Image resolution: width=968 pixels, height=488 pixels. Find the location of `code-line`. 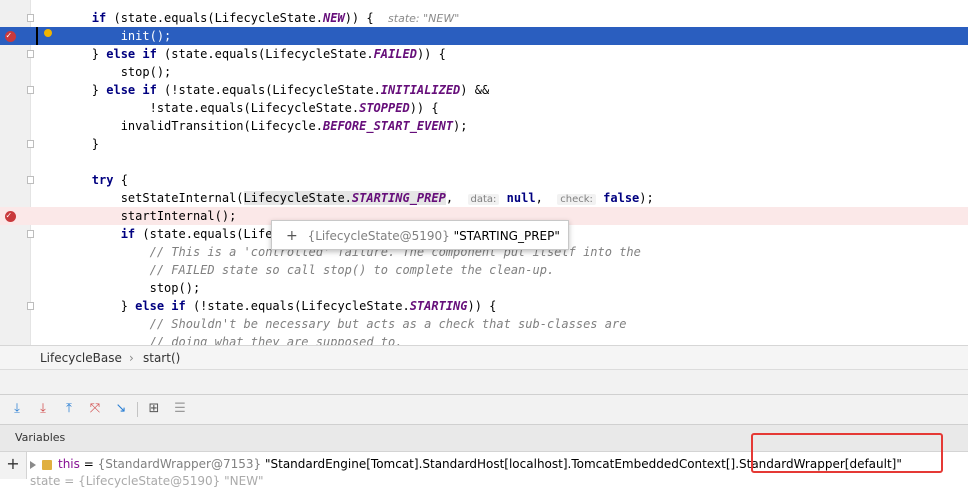

code-line is located at coordinates (484, 162).